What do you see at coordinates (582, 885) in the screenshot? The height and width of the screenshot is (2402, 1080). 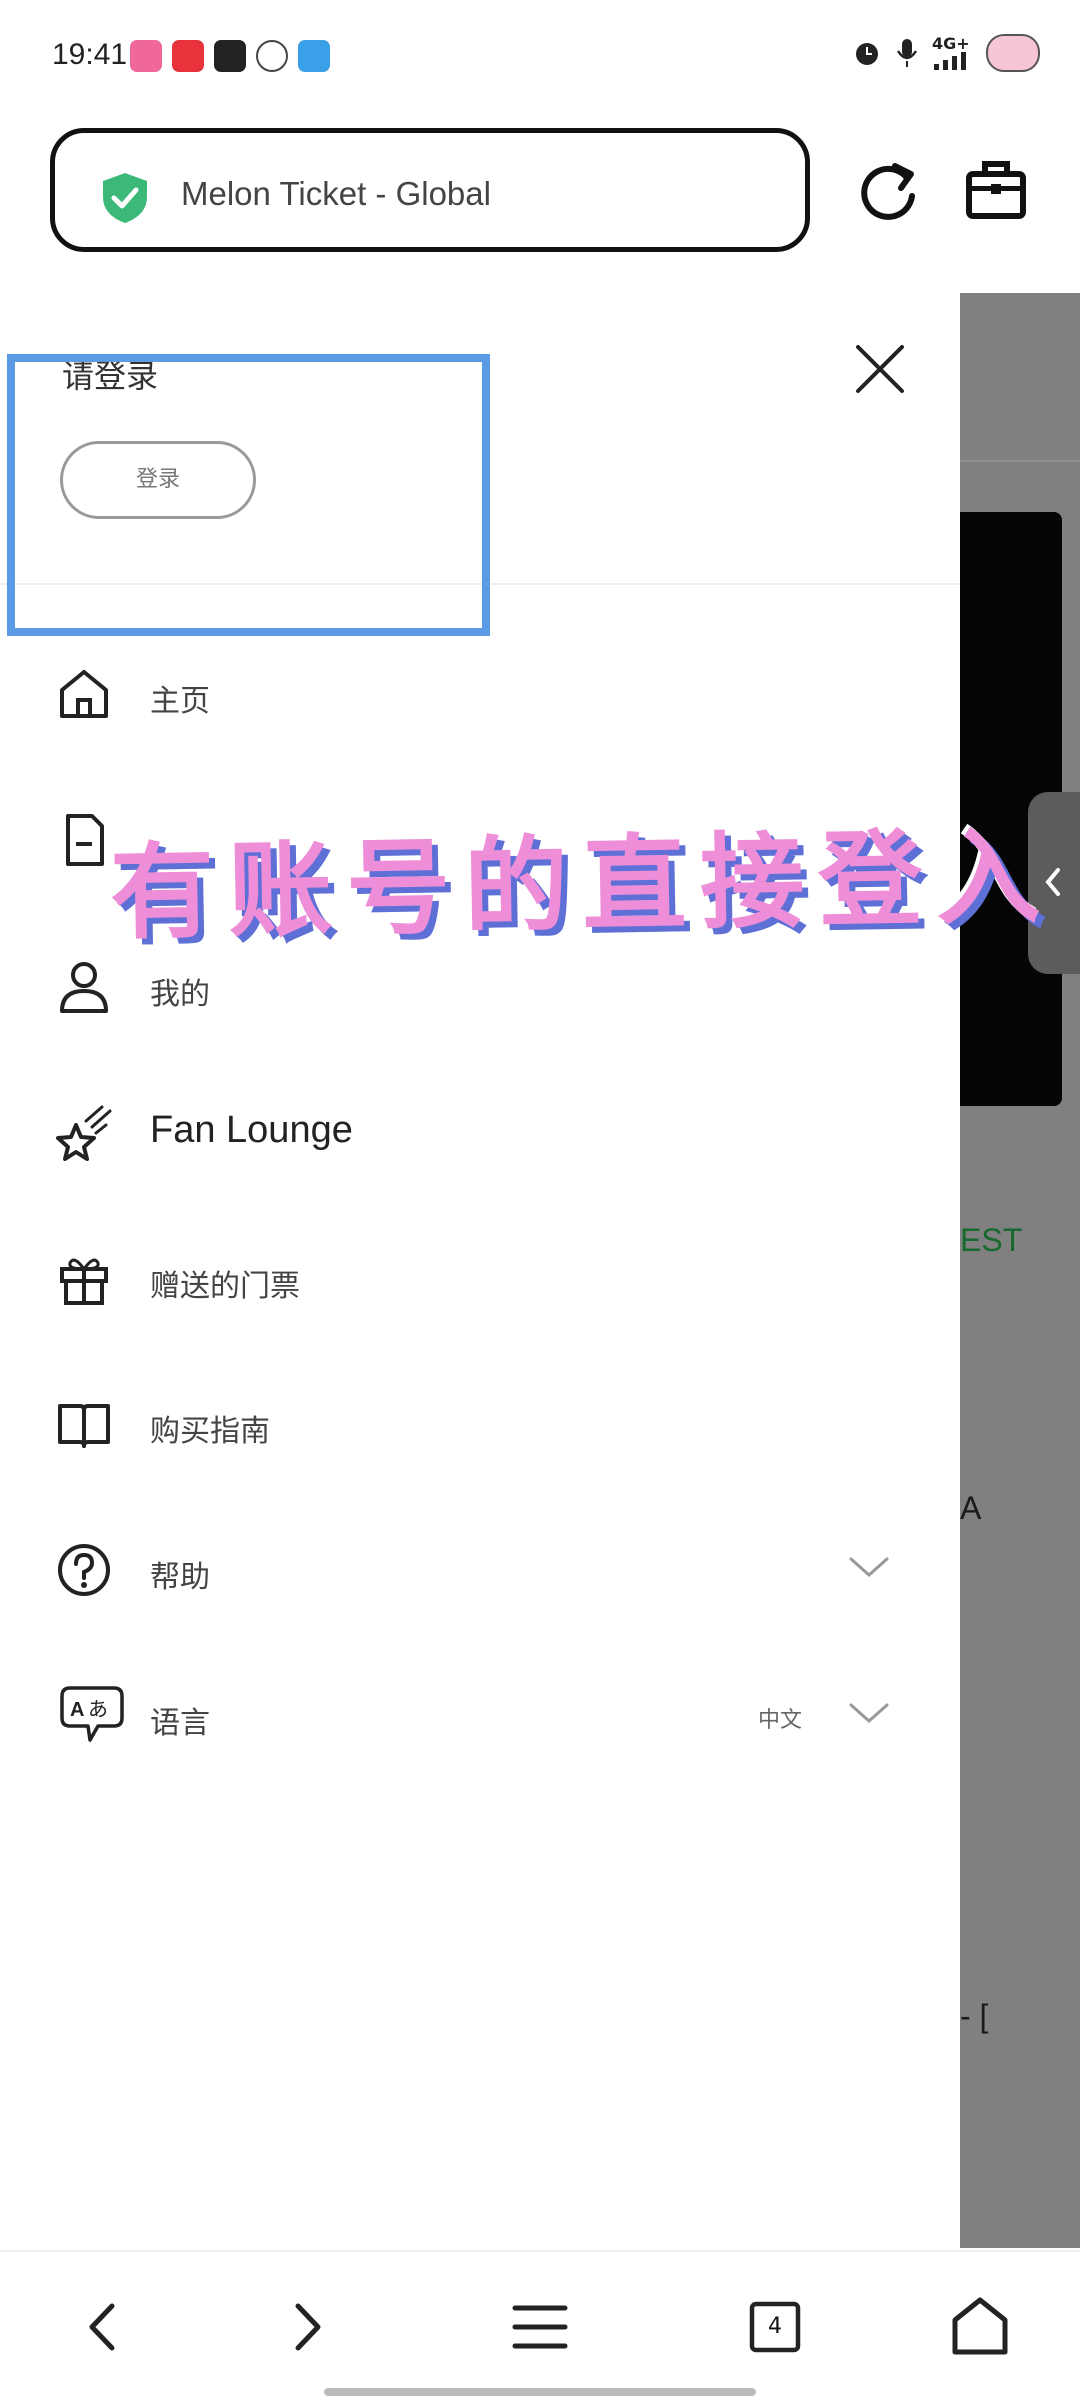 I see `overlay-caption: 有账号的直接登入` at bounding box center [582, 885].